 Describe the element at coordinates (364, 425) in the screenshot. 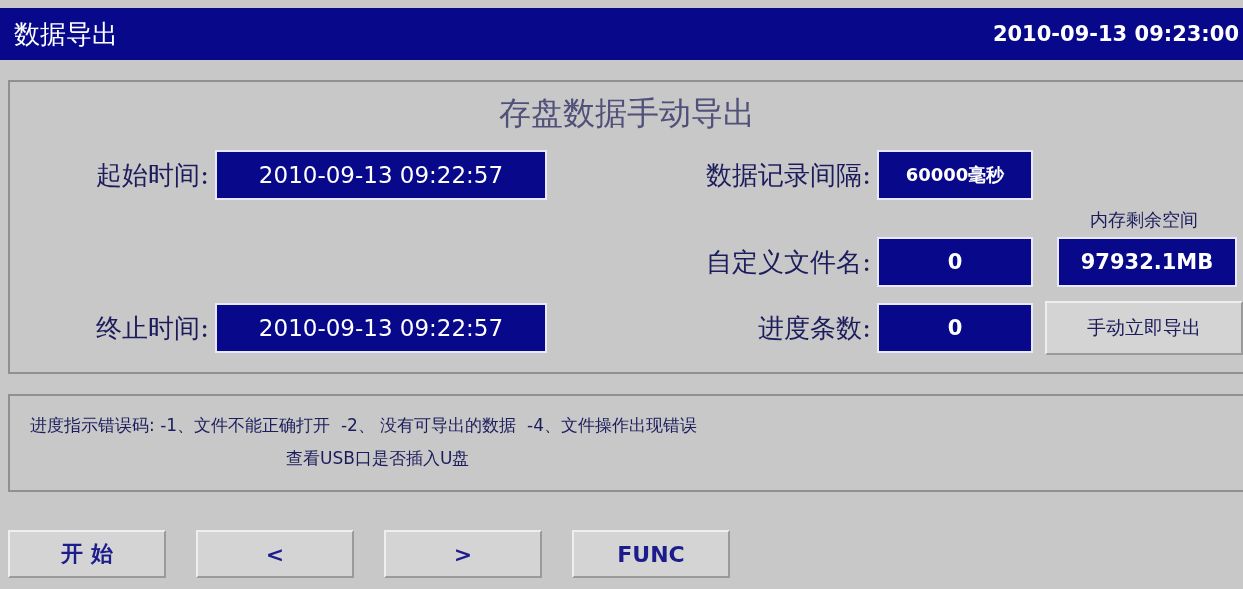

I see `error-text: 进度指示错误码: -1、文件不能正确打开 -2、 没有可导出的数据 -4、文件操作出现错误` at that location.